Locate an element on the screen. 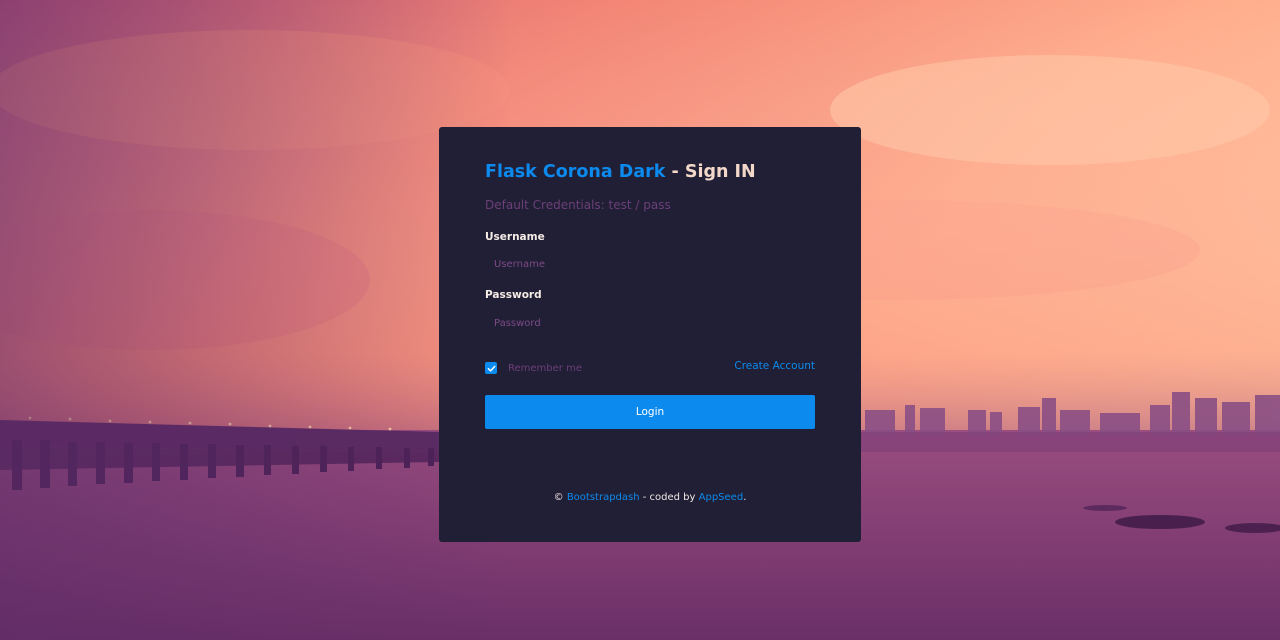 The width and height of the screenshot is (1280, 640). username-input is located at coordinates (650, 264).